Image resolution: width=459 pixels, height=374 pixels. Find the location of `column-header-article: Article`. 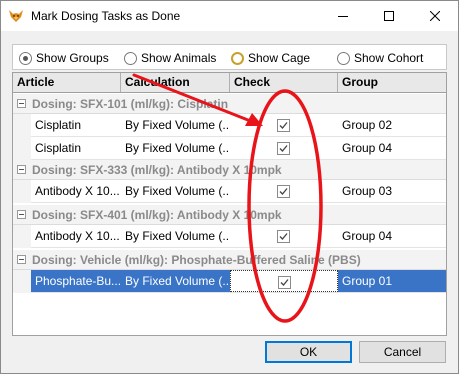

column-header-article: Article is located at coordinates (67, 82).